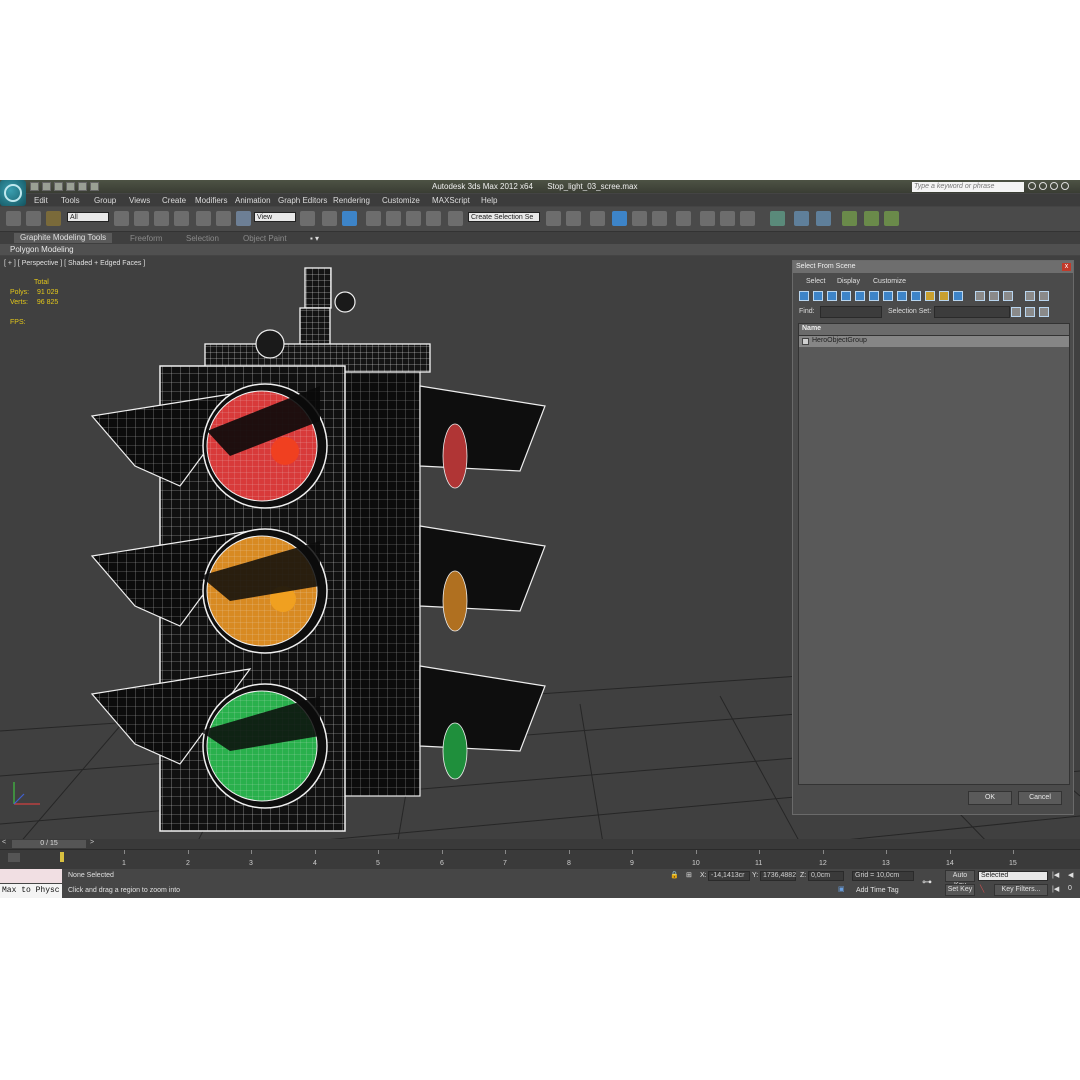  I want to click on filter-icon, so click(1030, 296).